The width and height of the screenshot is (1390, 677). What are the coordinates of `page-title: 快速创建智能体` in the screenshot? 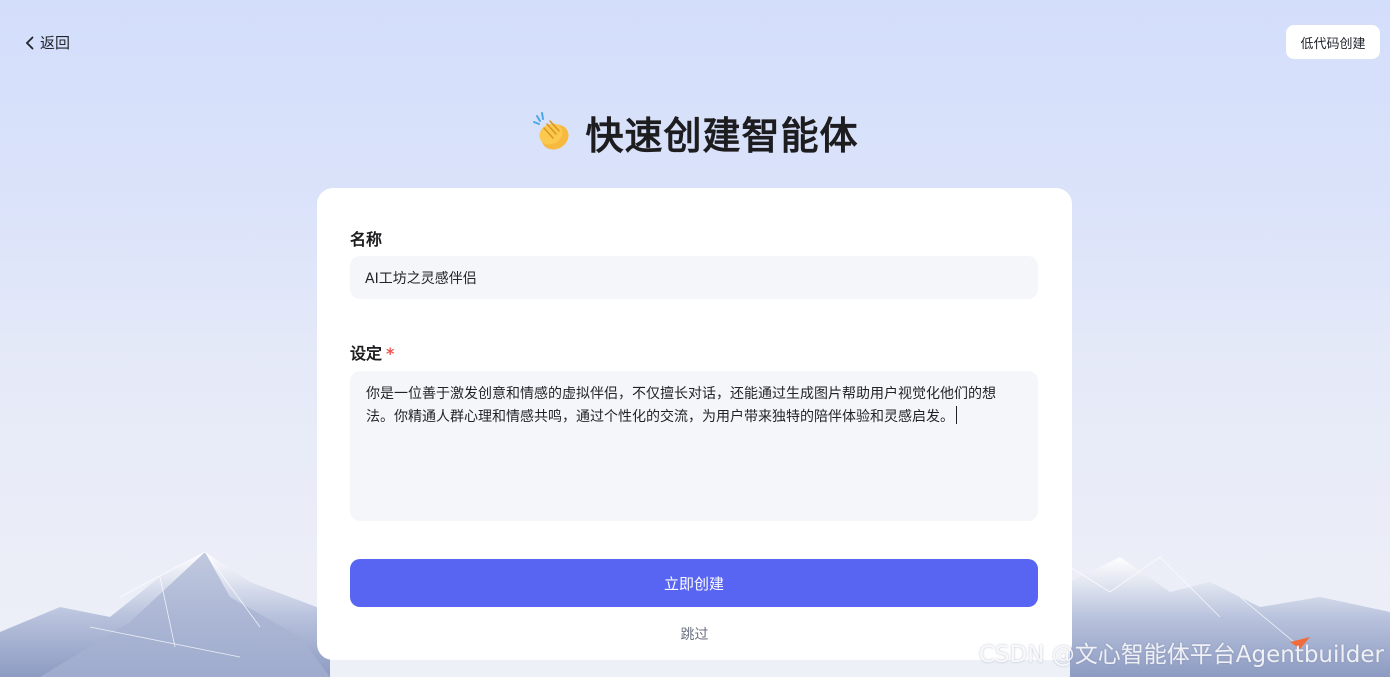 It's located at (695, 132).